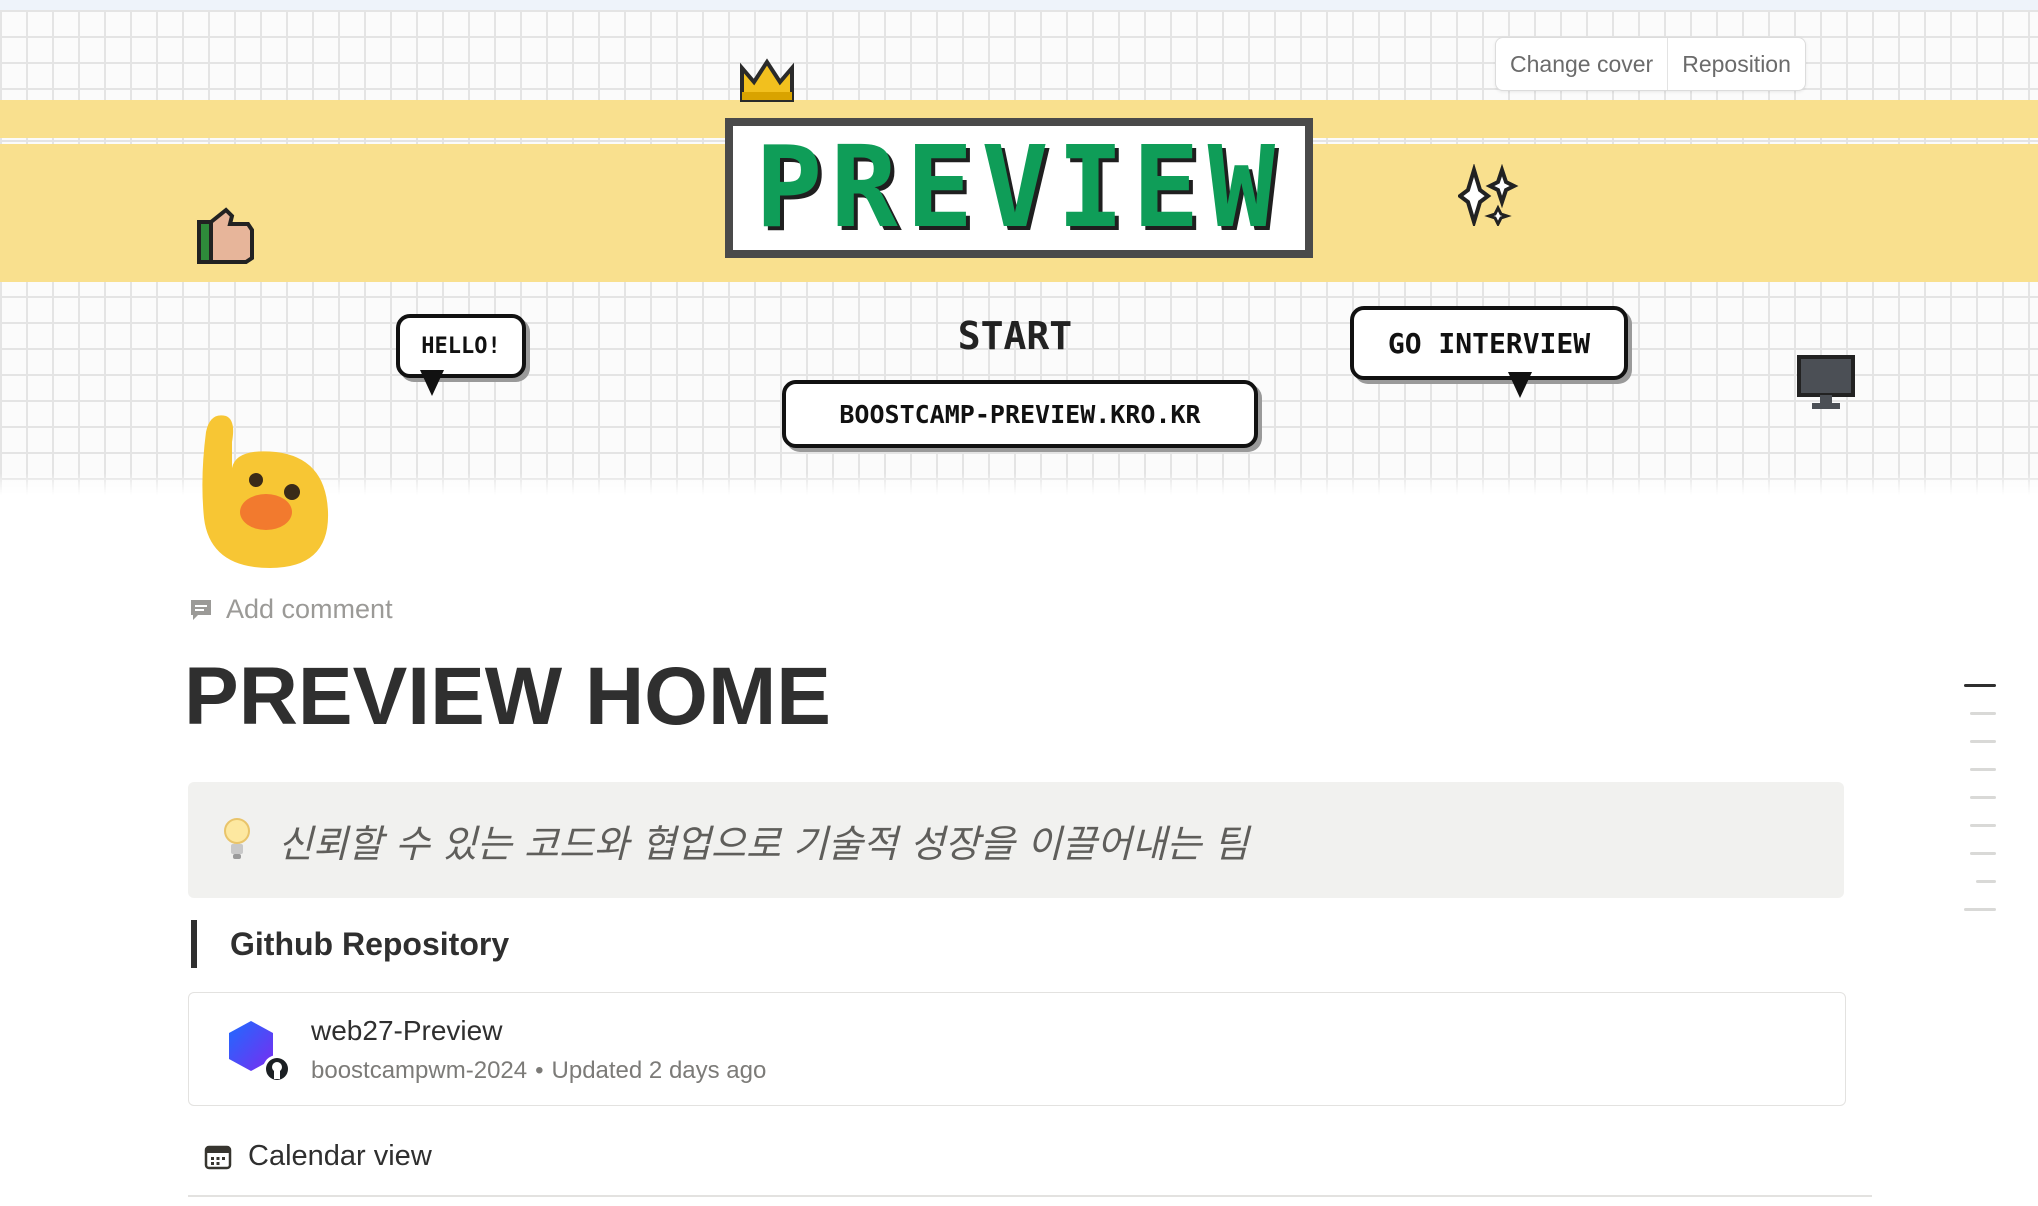  What do you see at coordinates (1030, 1196) in the screenshot?
I see `view-divider` at bounding box center [1030, 1196].